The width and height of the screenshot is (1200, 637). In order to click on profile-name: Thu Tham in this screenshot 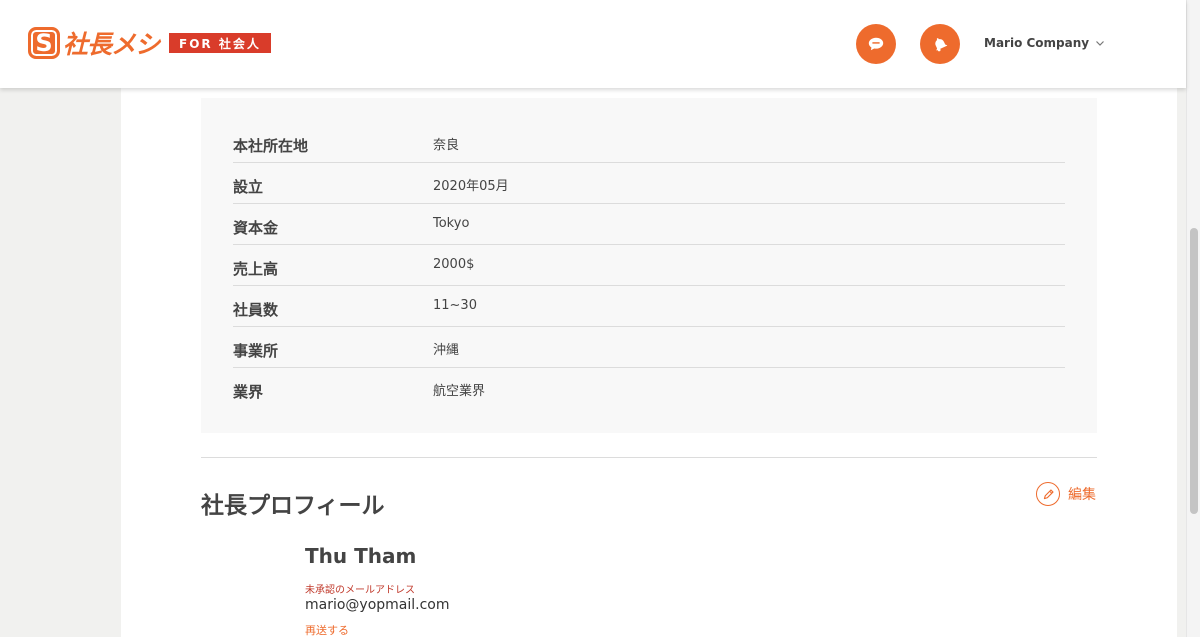, I will do `click(361, 556)`.